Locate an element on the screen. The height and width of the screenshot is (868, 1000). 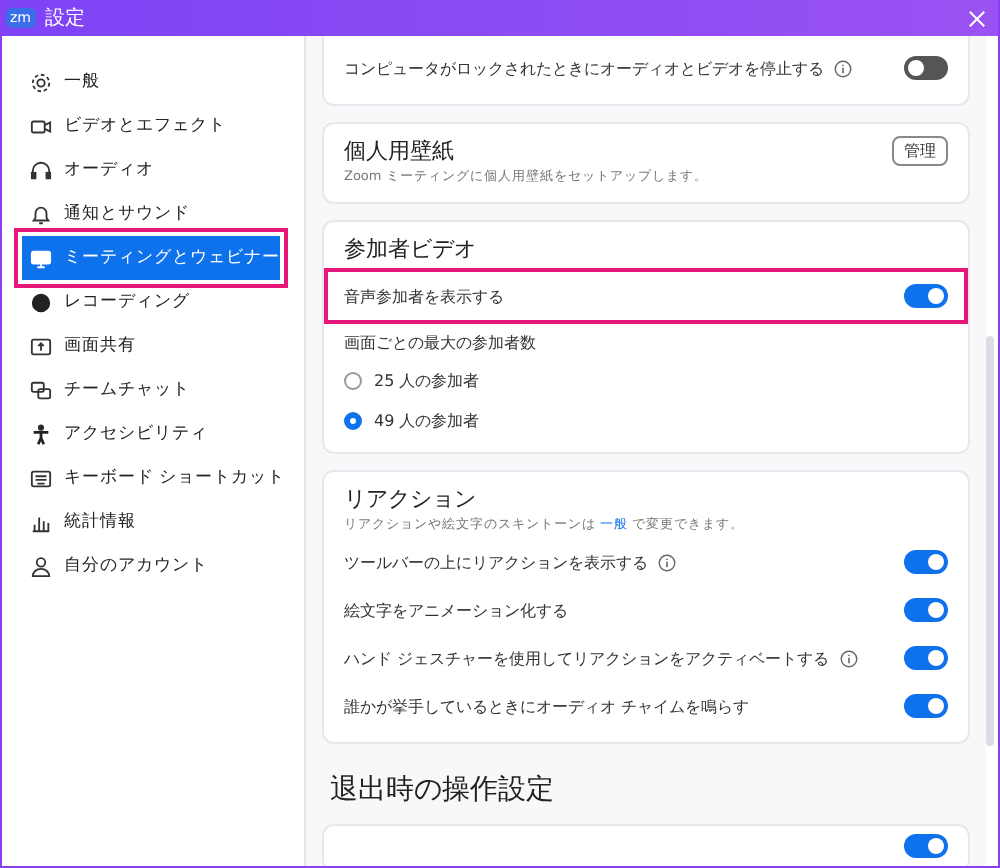
card-title: 個人用壁紙 is located at coordinates (400, 151).